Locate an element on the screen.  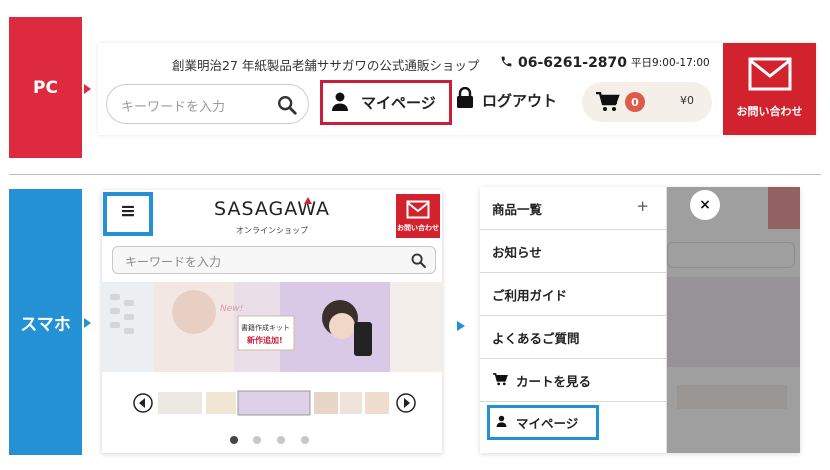
logo-mark-icon is located at coordinates (308, 200).